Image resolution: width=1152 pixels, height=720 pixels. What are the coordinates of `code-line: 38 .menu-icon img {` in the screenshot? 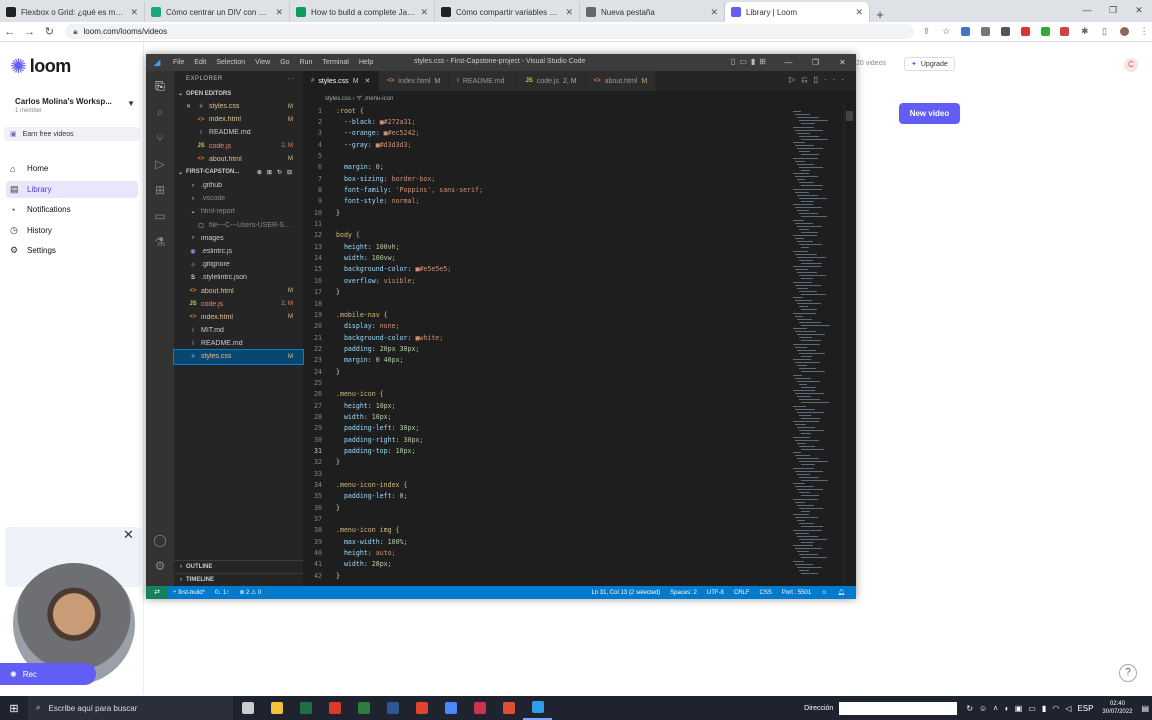 It's located at (543, 530).